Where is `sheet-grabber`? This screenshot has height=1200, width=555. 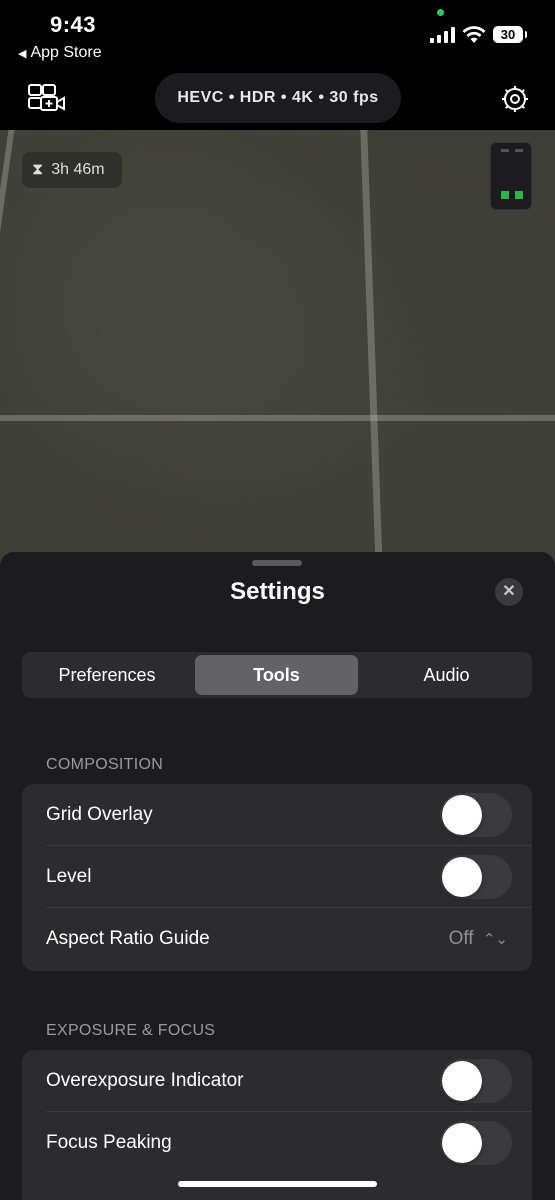 sheet-grabber is located at coordinates (277, 563).